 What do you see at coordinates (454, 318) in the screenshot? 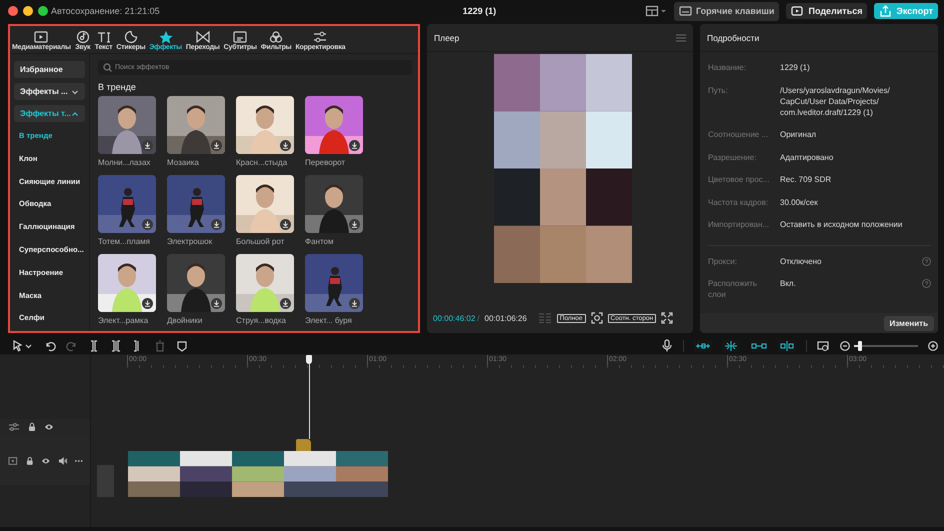
I see `current-time: 00:00:46:02` at bounding box center [454, 318].